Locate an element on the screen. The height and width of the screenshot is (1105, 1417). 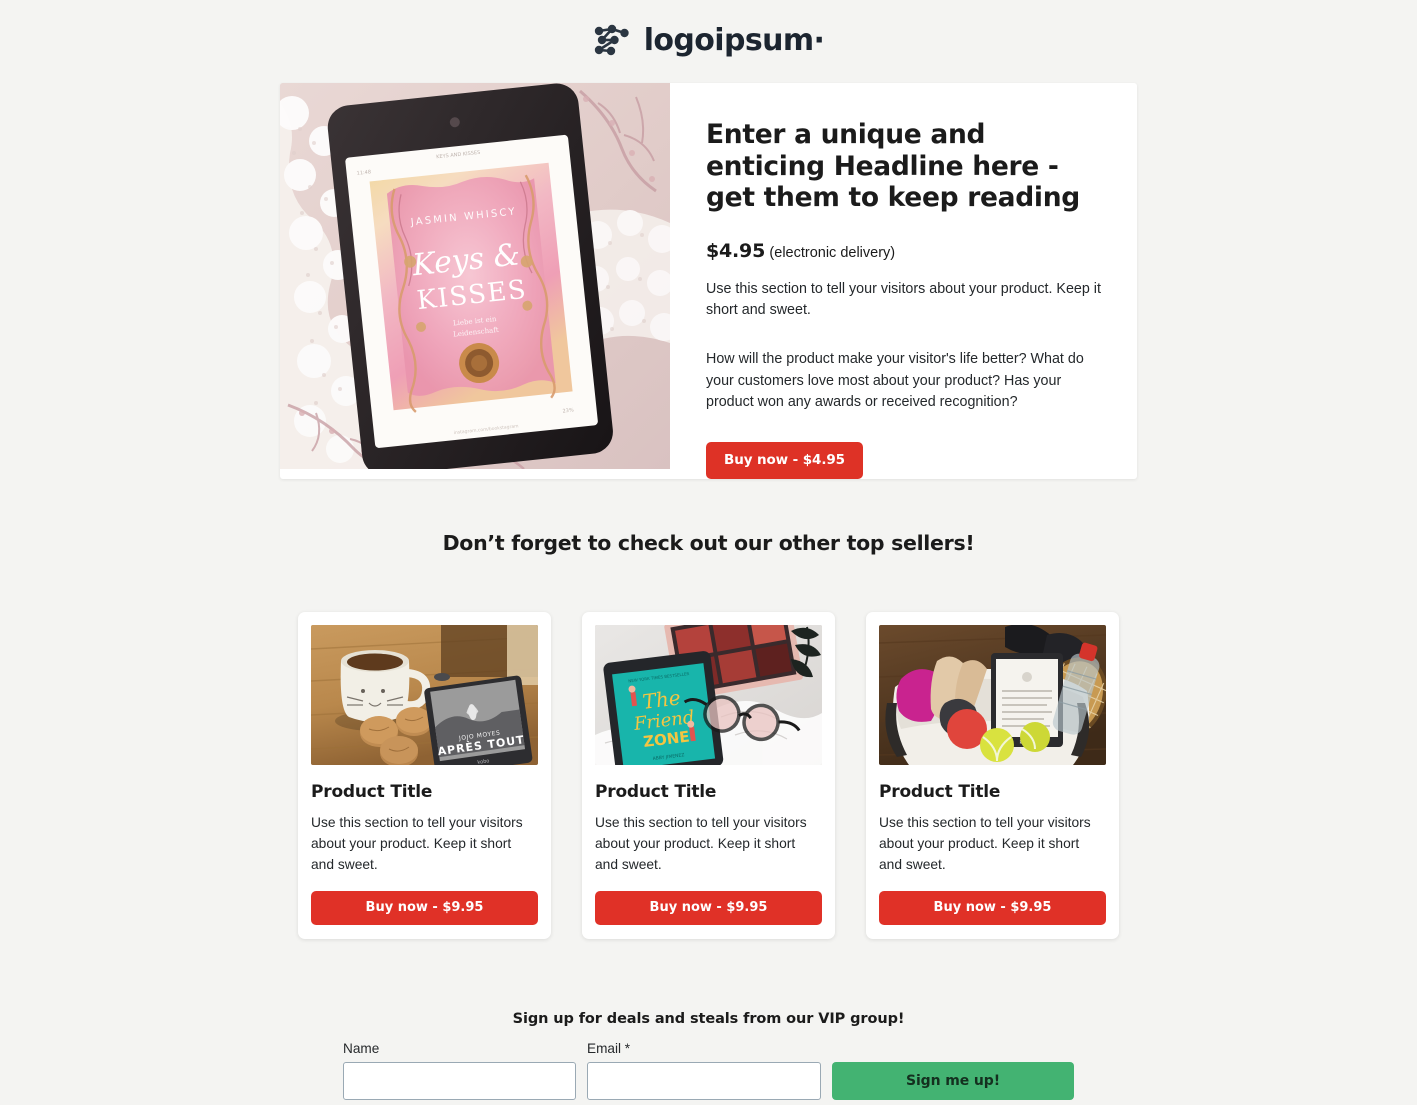
brand-logo: logoipsum· is located at coordinates (709, 40).